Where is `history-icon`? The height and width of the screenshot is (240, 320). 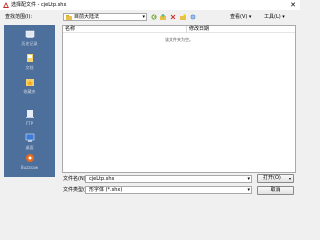 history-icon is located at coordinates (29, 34).